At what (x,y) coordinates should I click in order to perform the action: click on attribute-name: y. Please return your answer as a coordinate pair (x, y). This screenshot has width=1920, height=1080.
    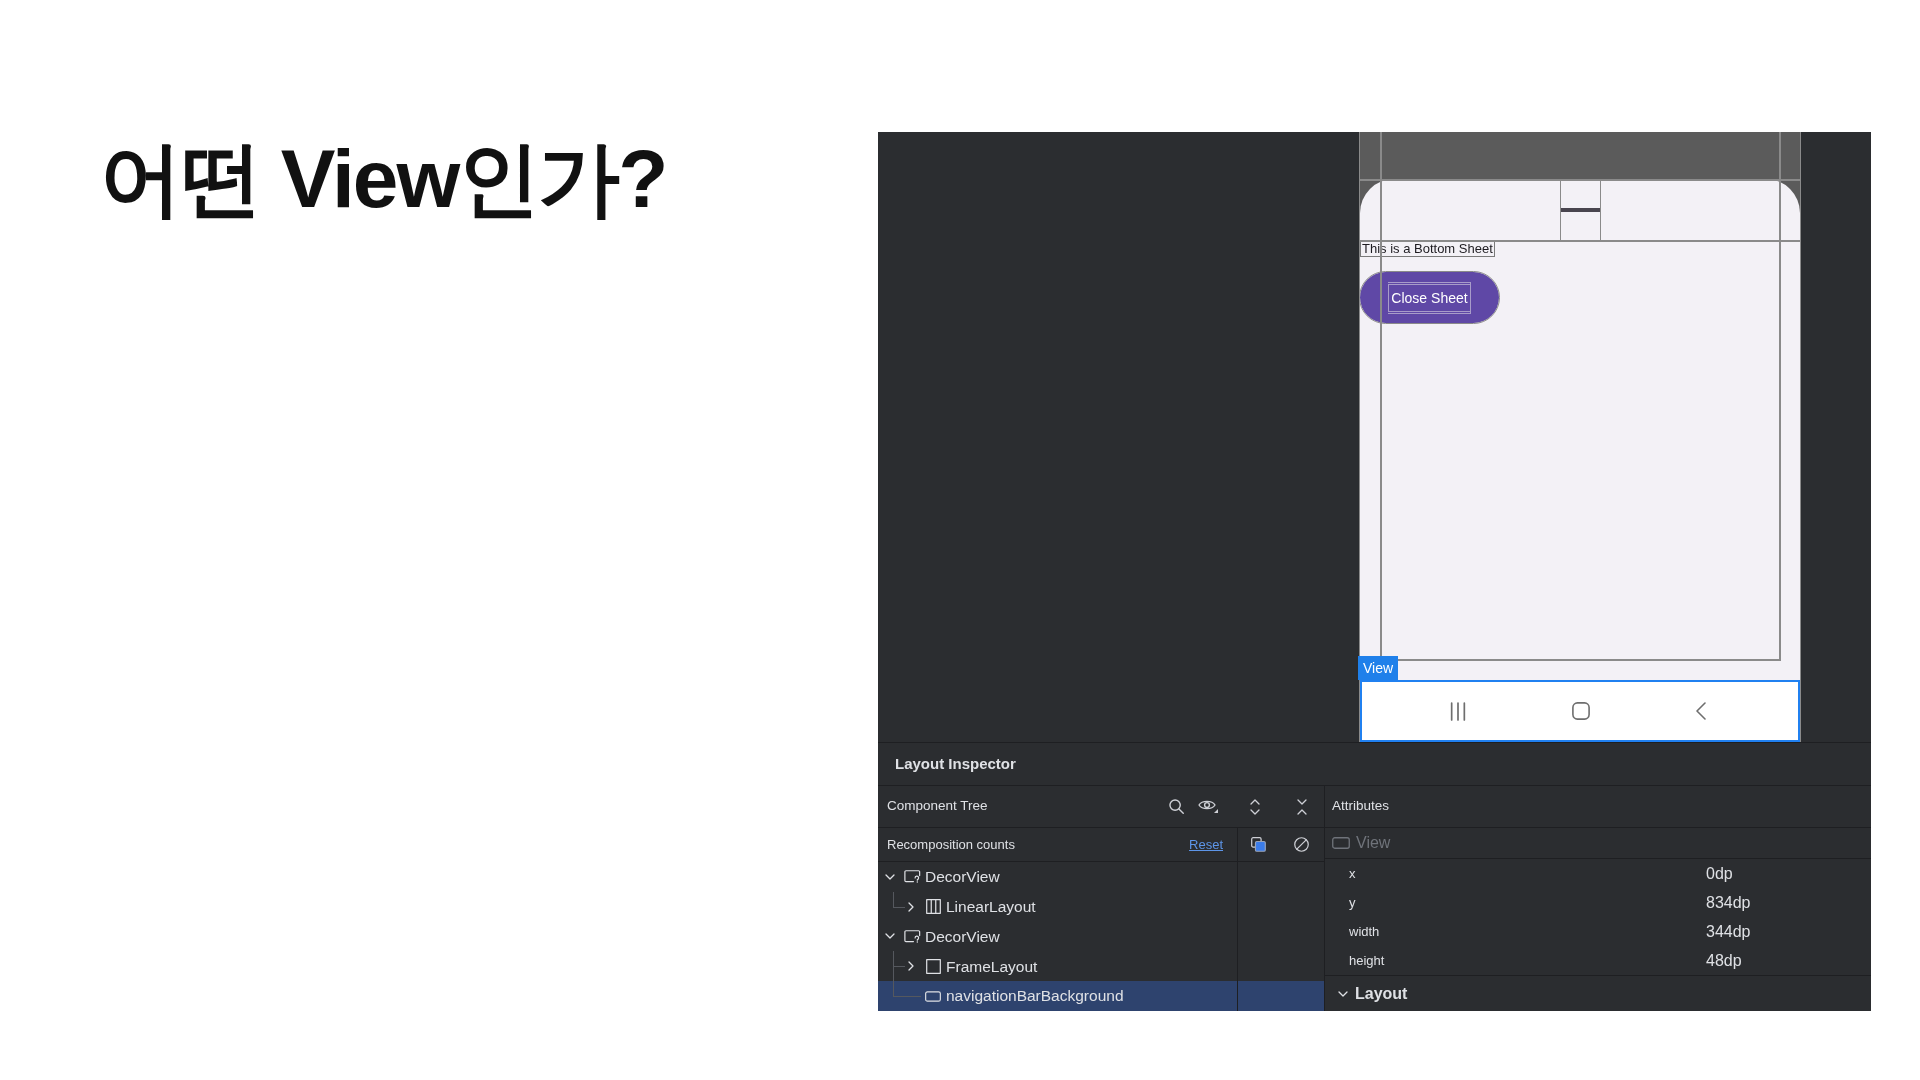
    Looking at the image, I should click on (1352, 902).